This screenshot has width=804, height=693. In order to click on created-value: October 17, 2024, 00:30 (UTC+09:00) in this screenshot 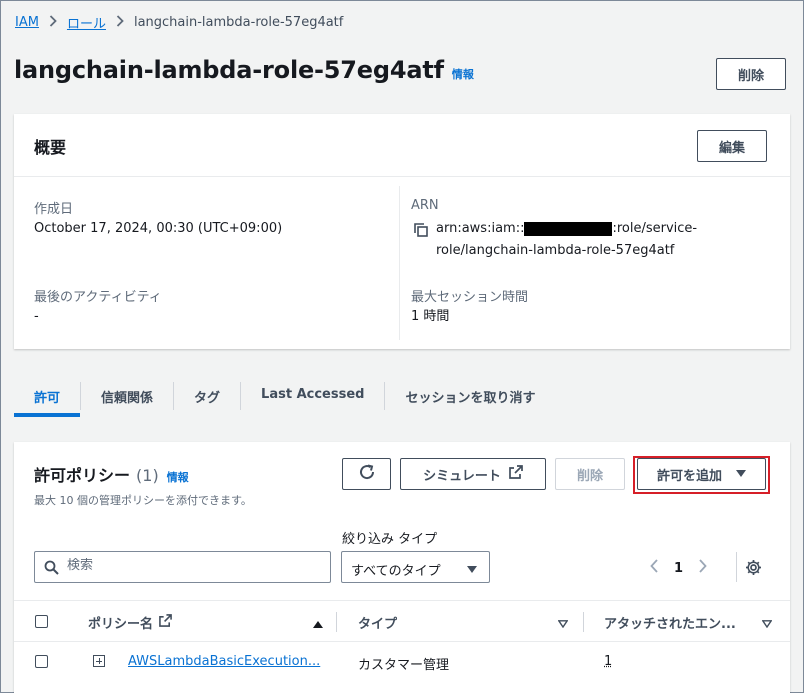, I will do `click(158, 228)`.